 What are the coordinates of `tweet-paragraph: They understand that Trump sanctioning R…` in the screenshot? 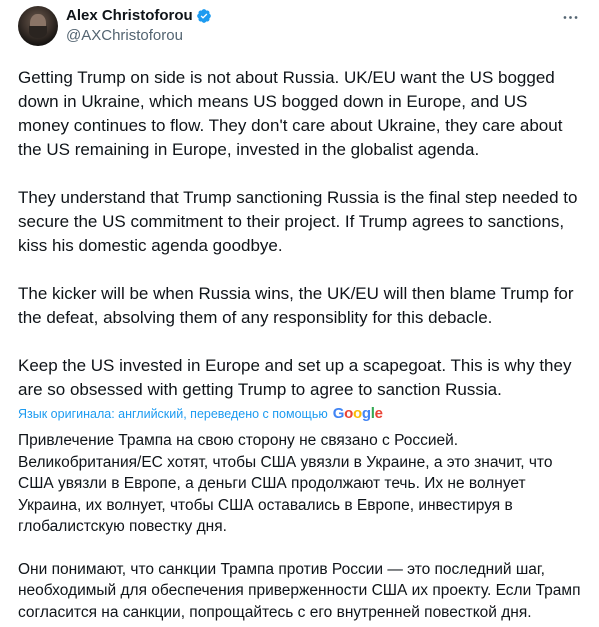 It's located at (298, 221).